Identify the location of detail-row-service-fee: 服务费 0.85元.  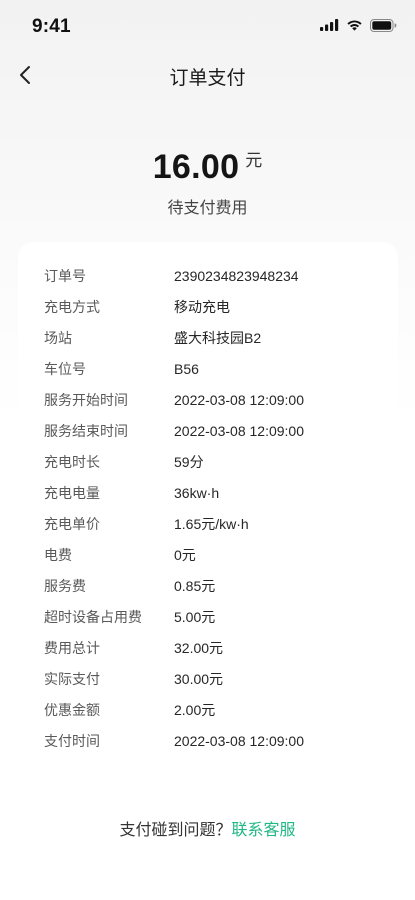
(129, 586).